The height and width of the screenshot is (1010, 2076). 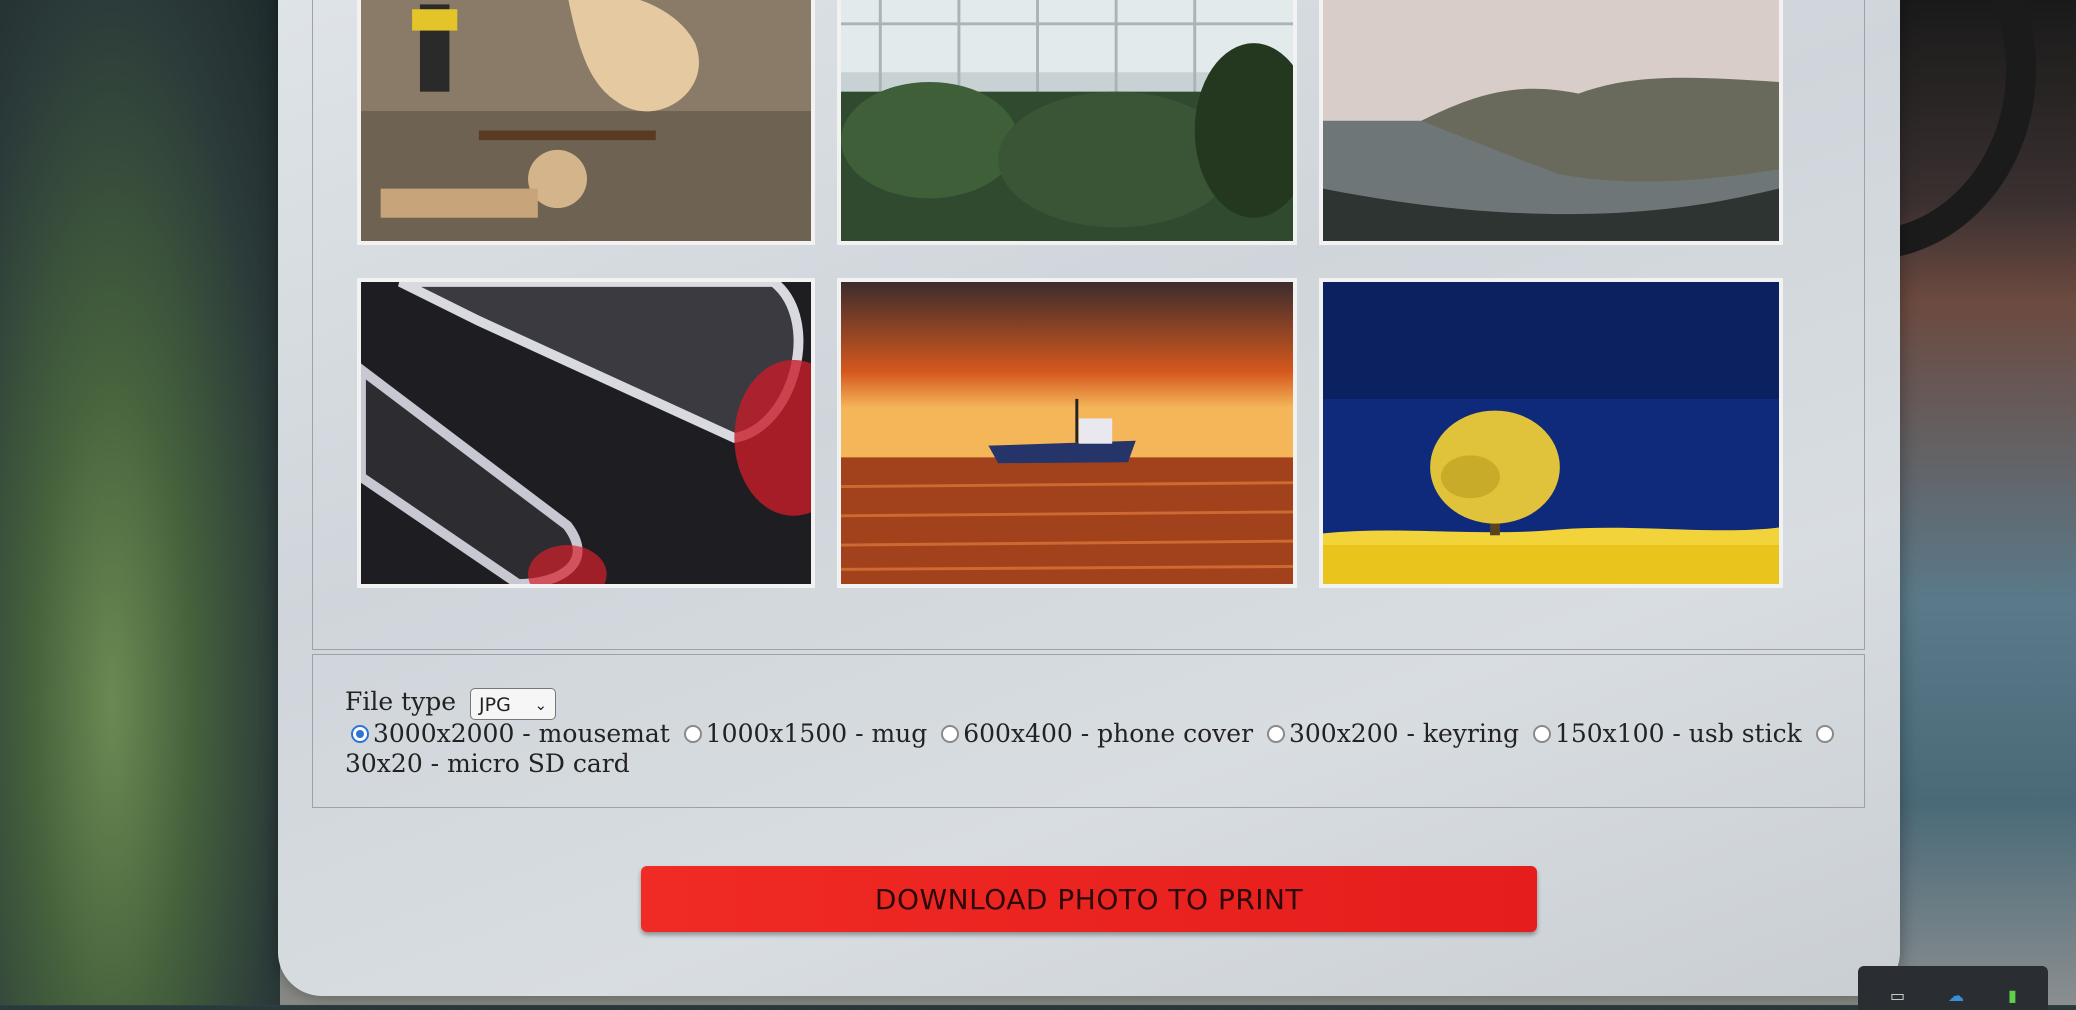 What do you see at coordinates (1824, 734) in the screenshot?
I see `size-radio-micro-sd` at bounding box center [1824, 734].